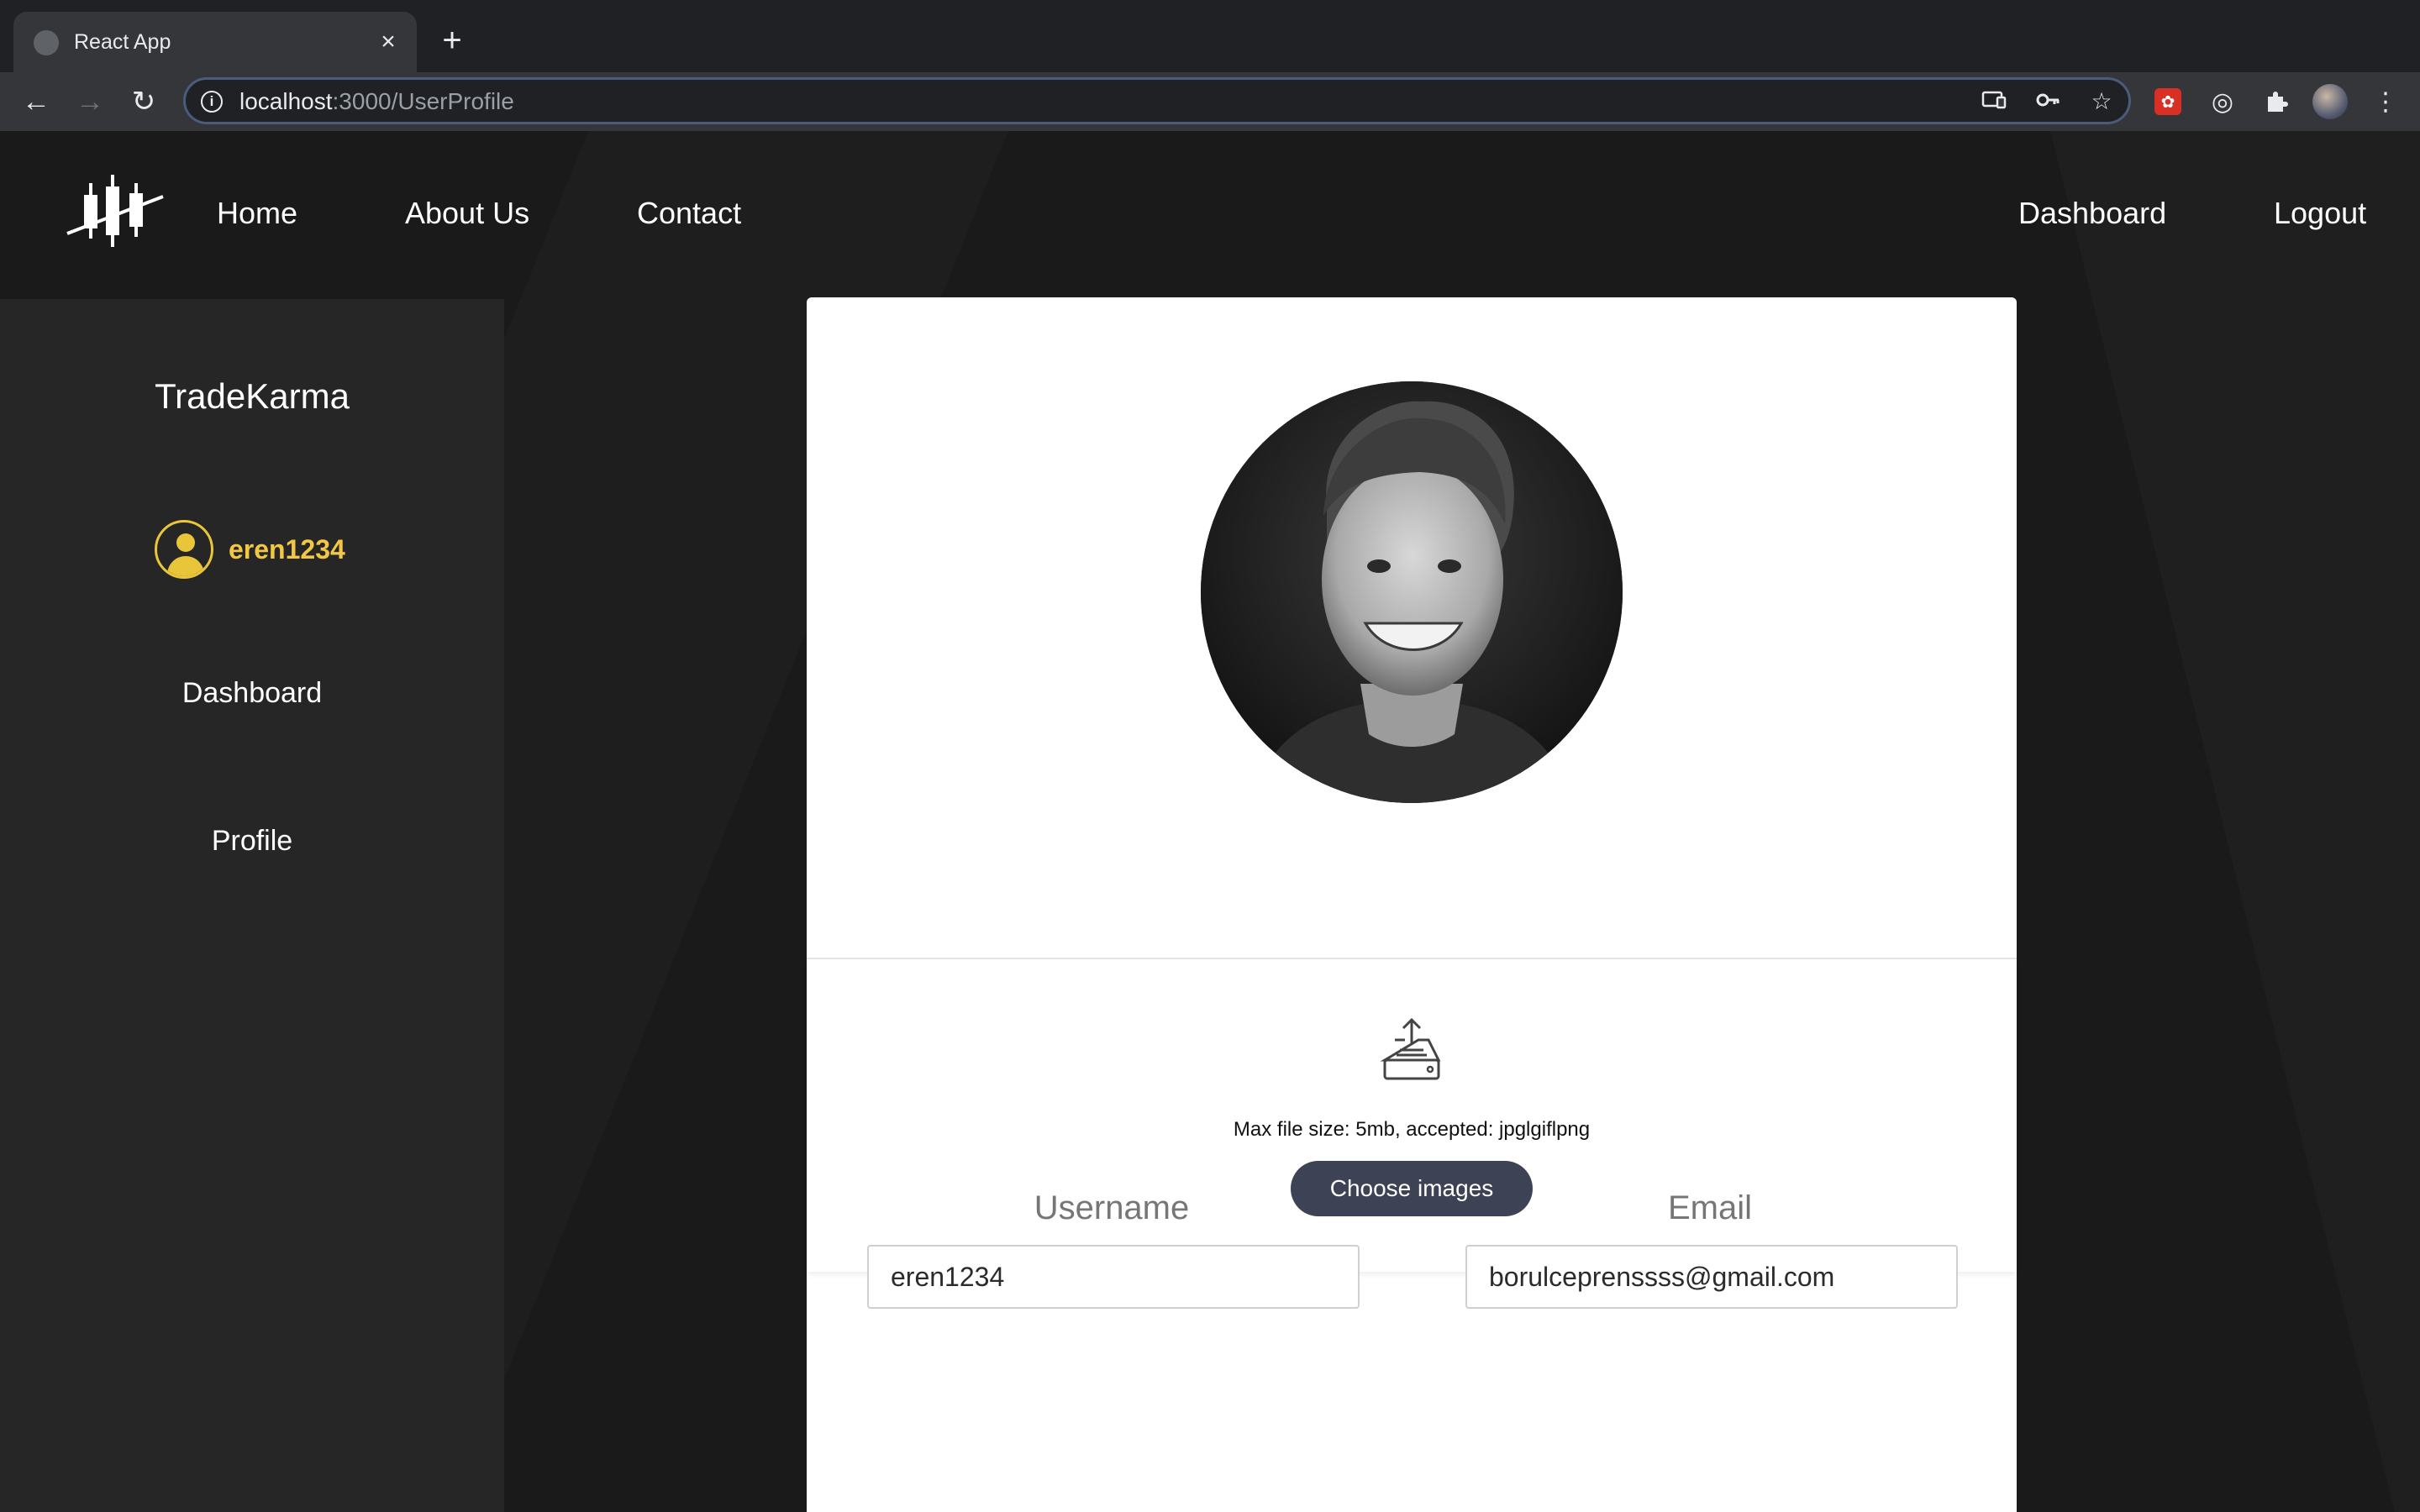  What do you see at coordinates (2048, 102) in the screenshot?
I see `key-icon` at bounding box center [2048, 102].